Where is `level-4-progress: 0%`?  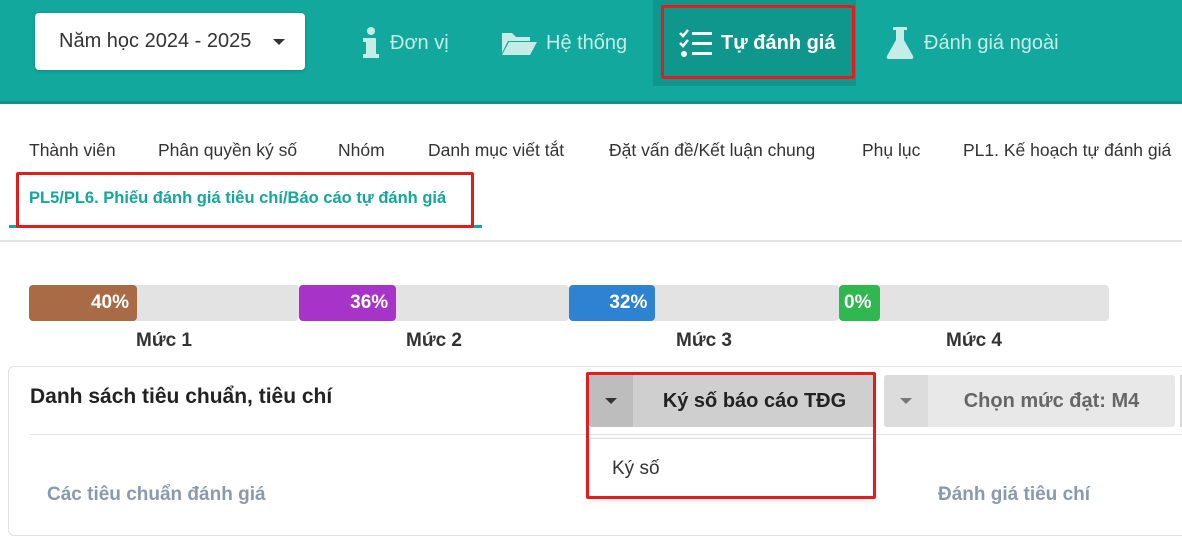 level-4-progress: 0% is located at coordinates (974, 303).